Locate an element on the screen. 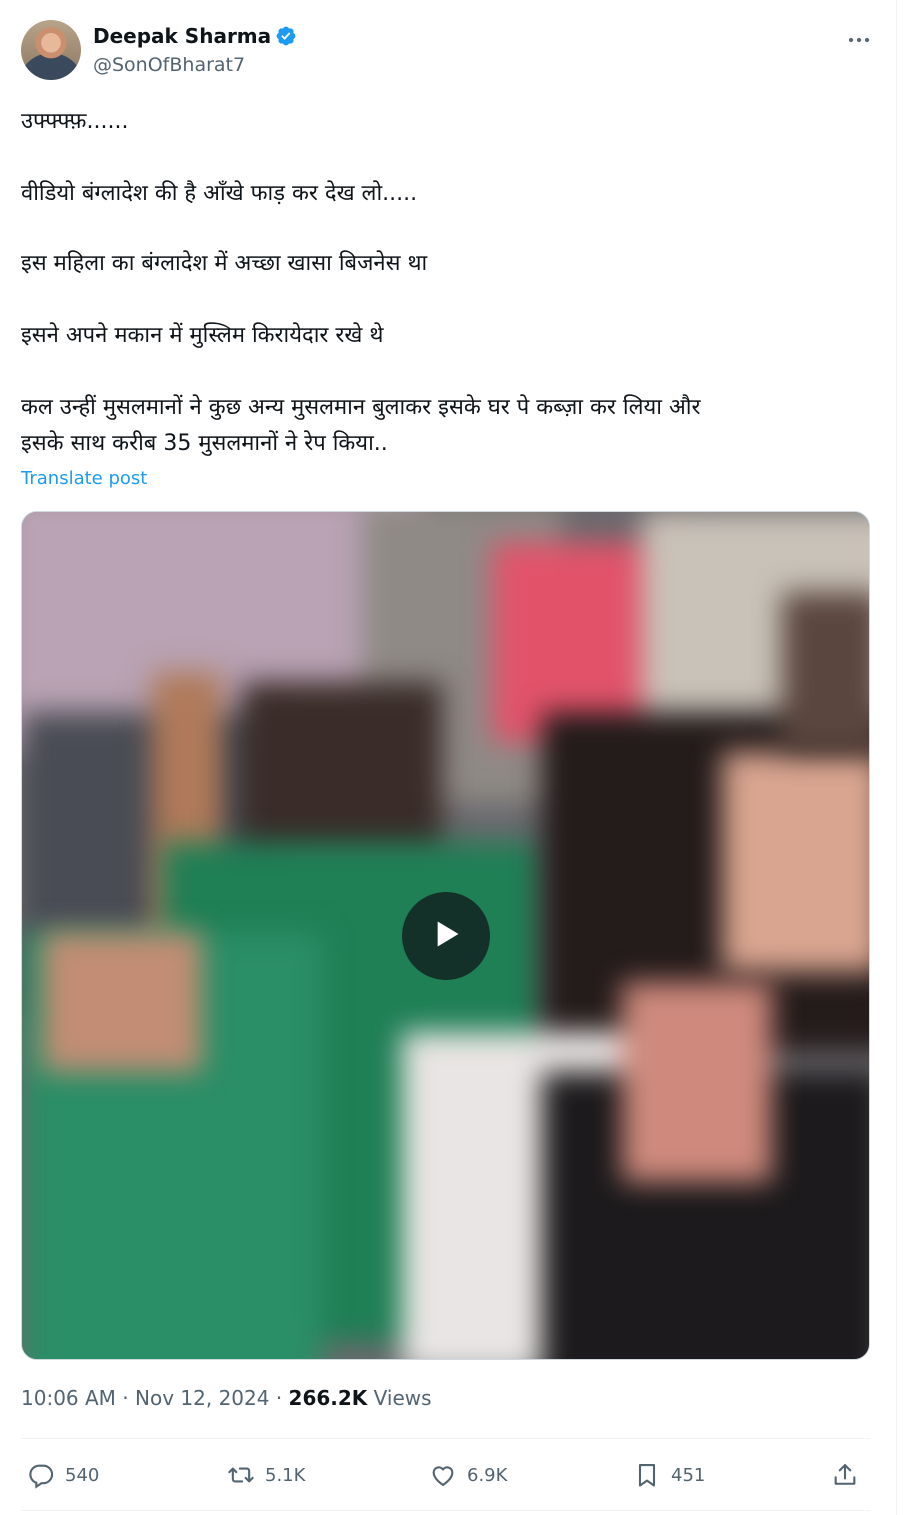 This screenshot has height=1515, width=915. like-button: 6.9K is located at coordinates (468, 1475).